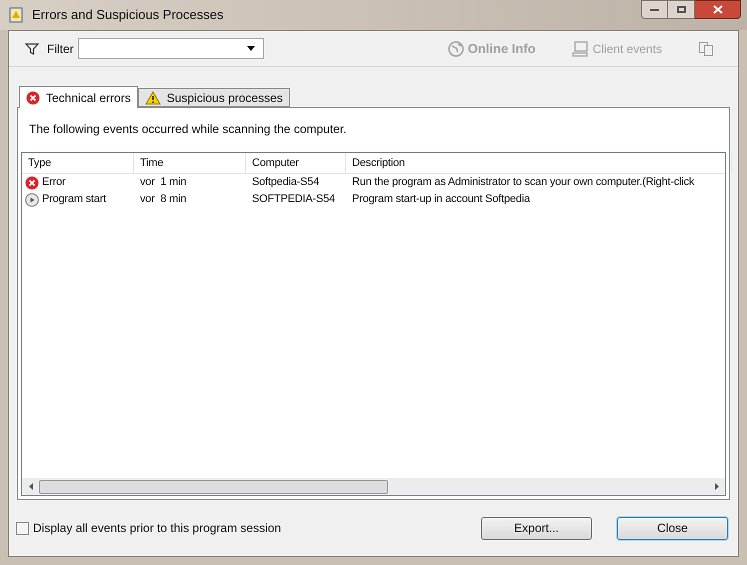  I want to click on table-cell-text: Program start, so click(74, 200).